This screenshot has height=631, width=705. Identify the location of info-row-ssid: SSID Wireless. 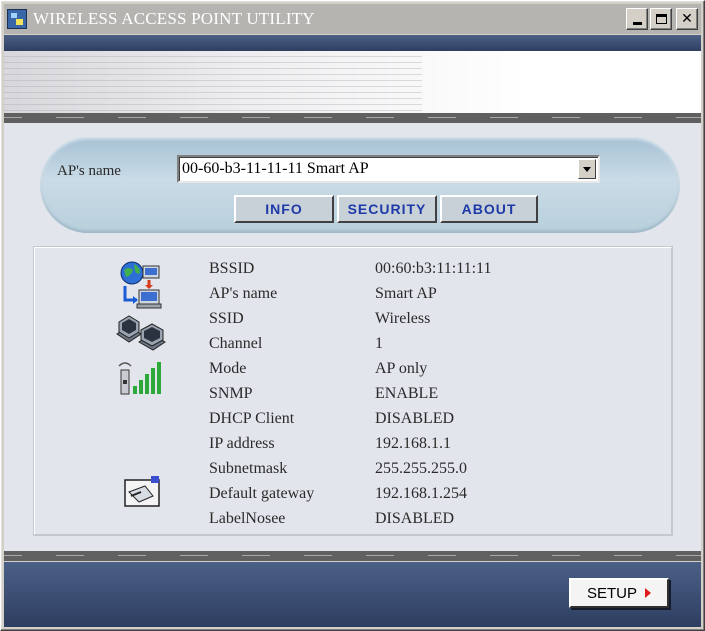
(429, 322).